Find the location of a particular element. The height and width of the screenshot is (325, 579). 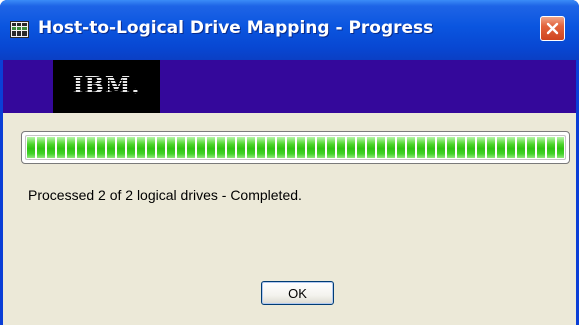

ok-button: OK is located at coordinates (297, 293).